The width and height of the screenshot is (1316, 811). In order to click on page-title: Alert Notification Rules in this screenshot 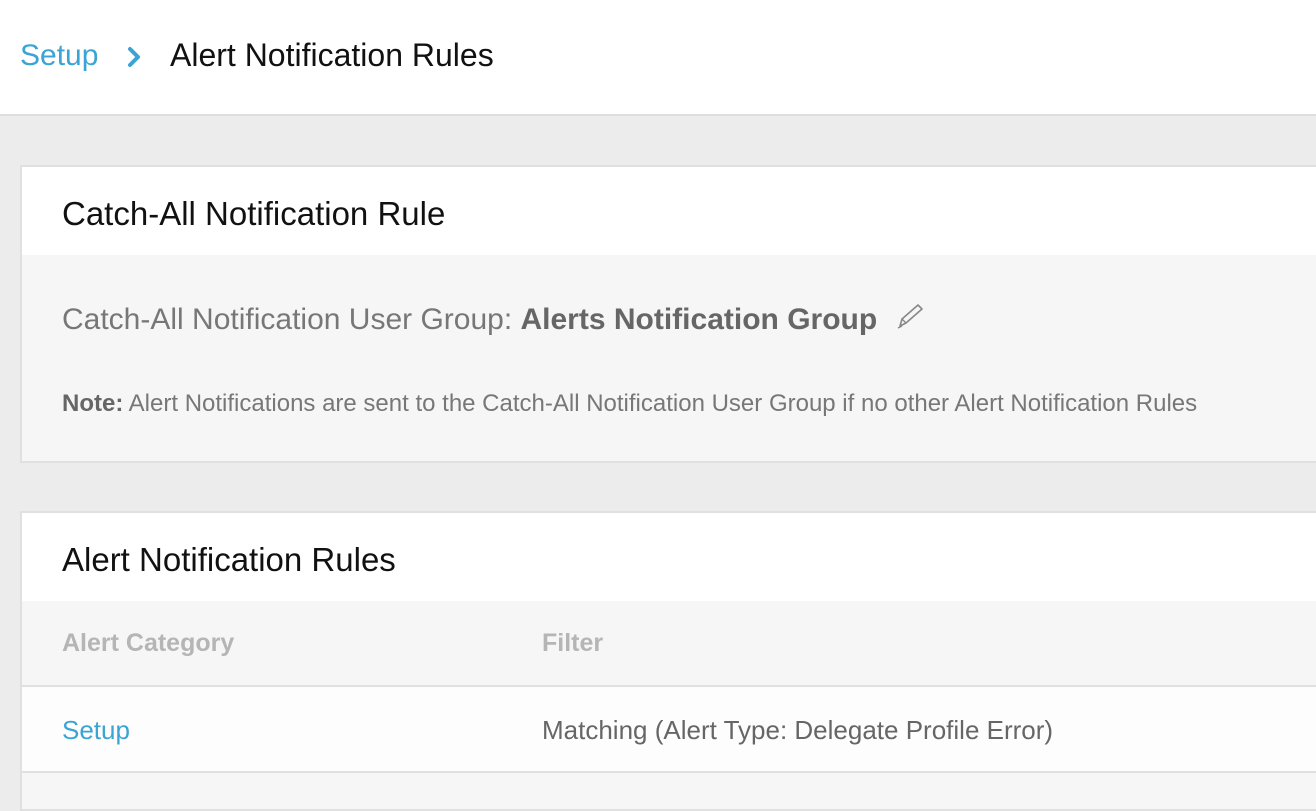, I will do `click(332, 55)`.